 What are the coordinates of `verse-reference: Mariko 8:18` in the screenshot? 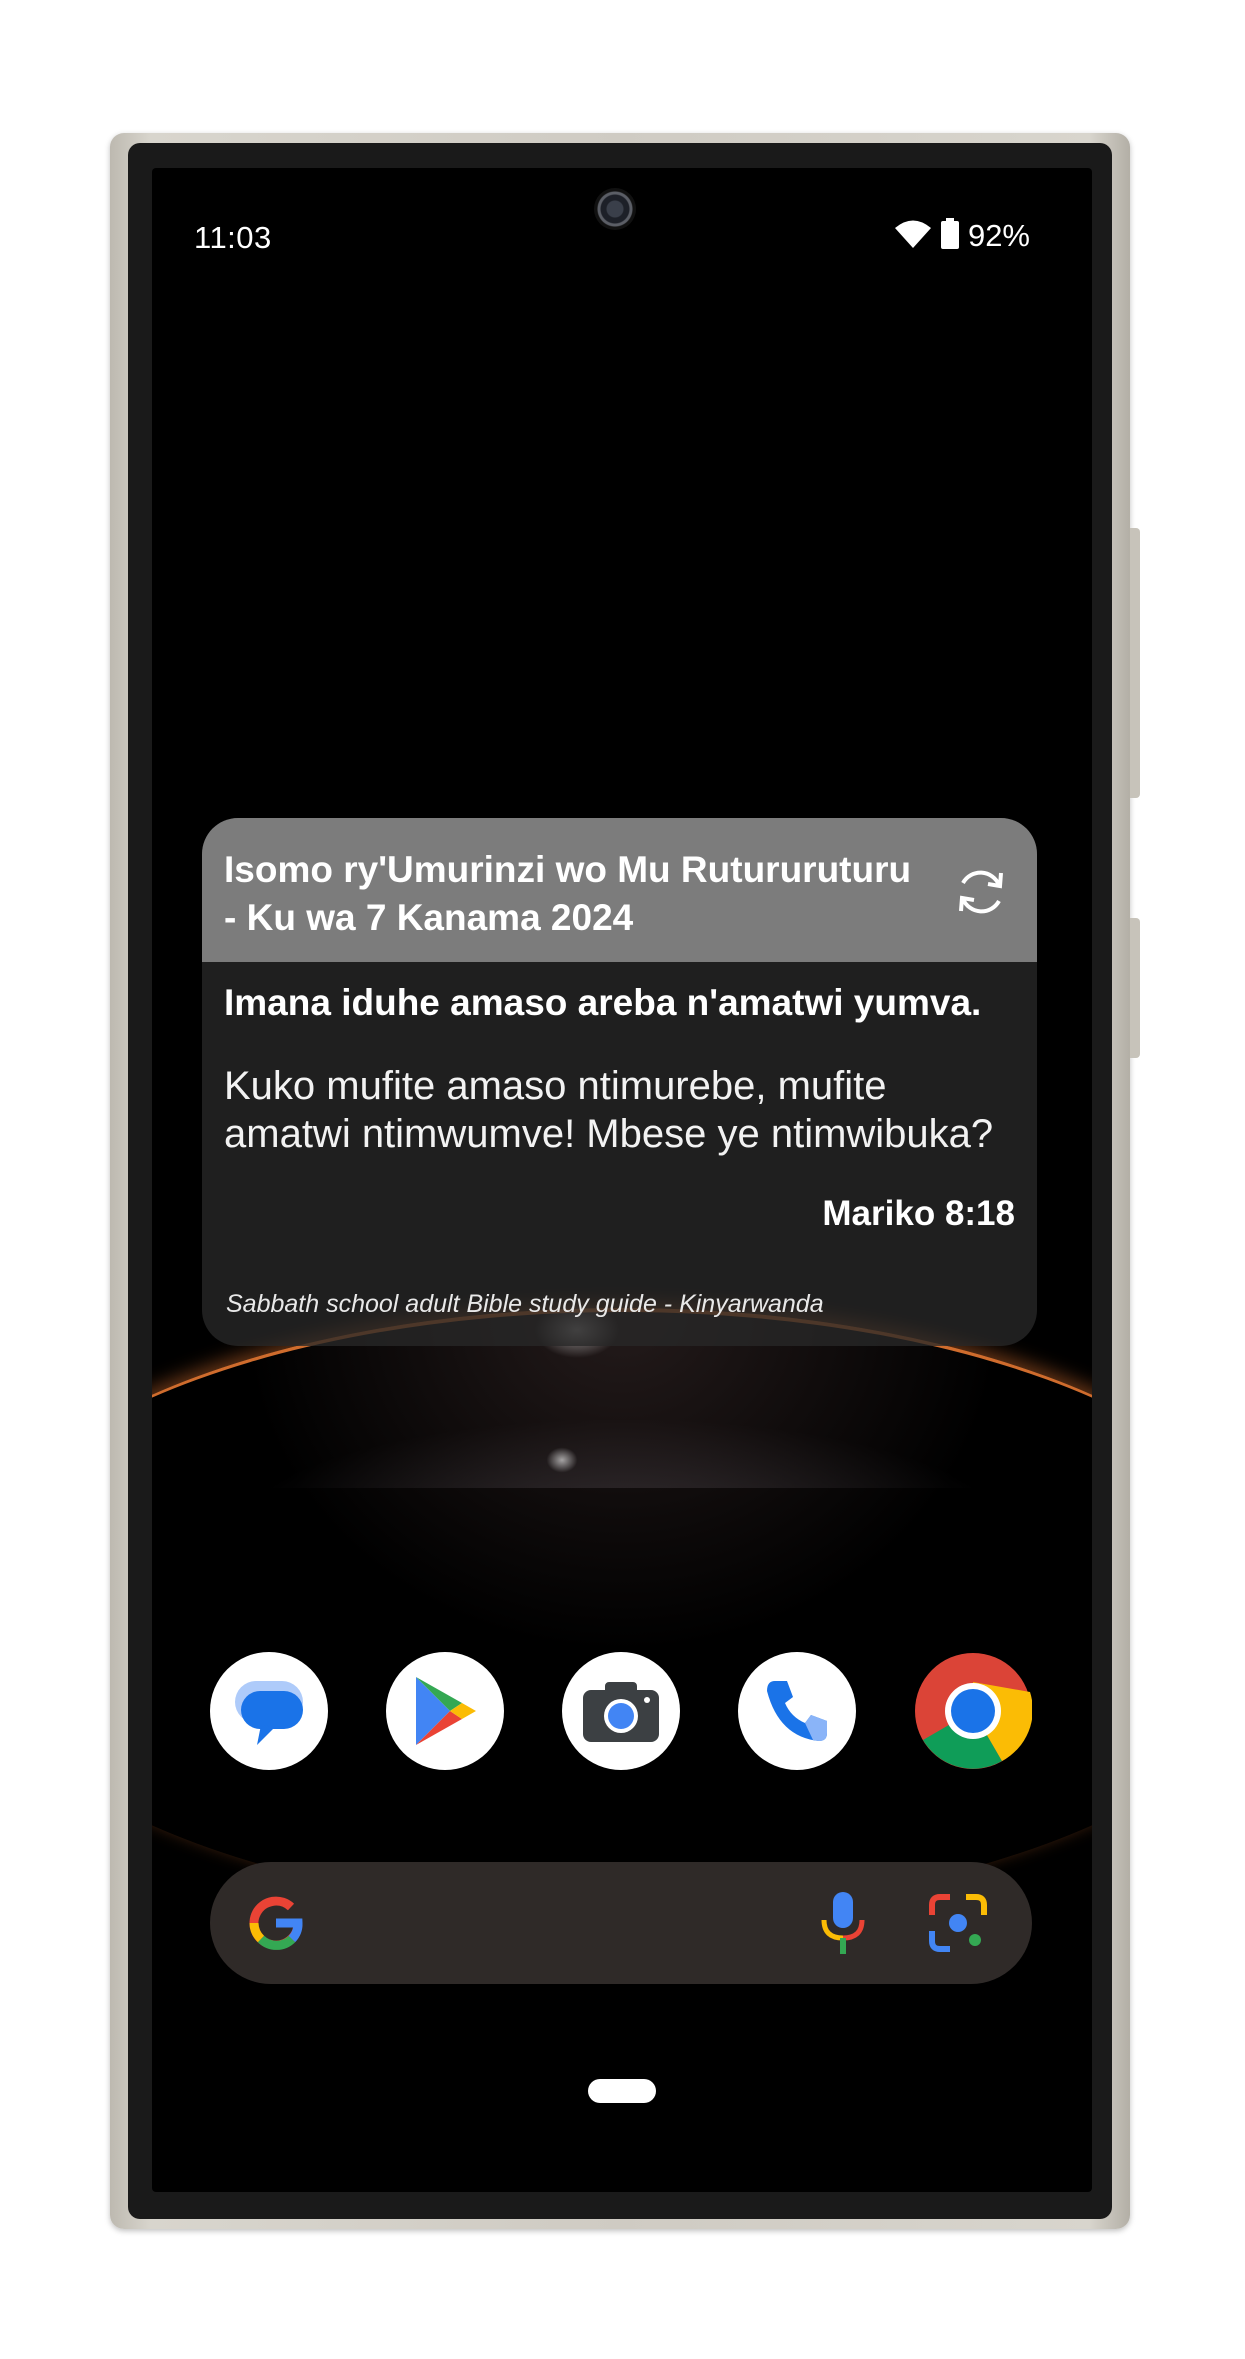 It's located at (918, 1213).